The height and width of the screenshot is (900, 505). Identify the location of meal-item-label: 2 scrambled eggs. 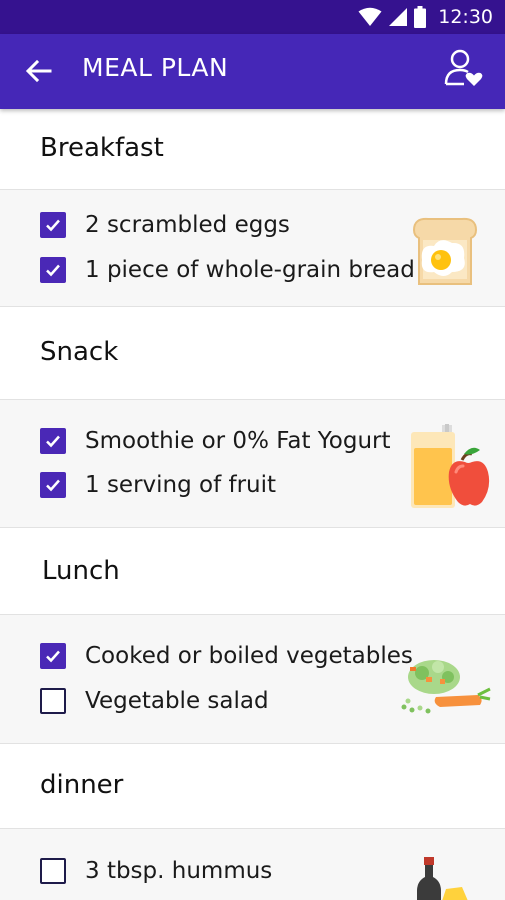
(187, 225).